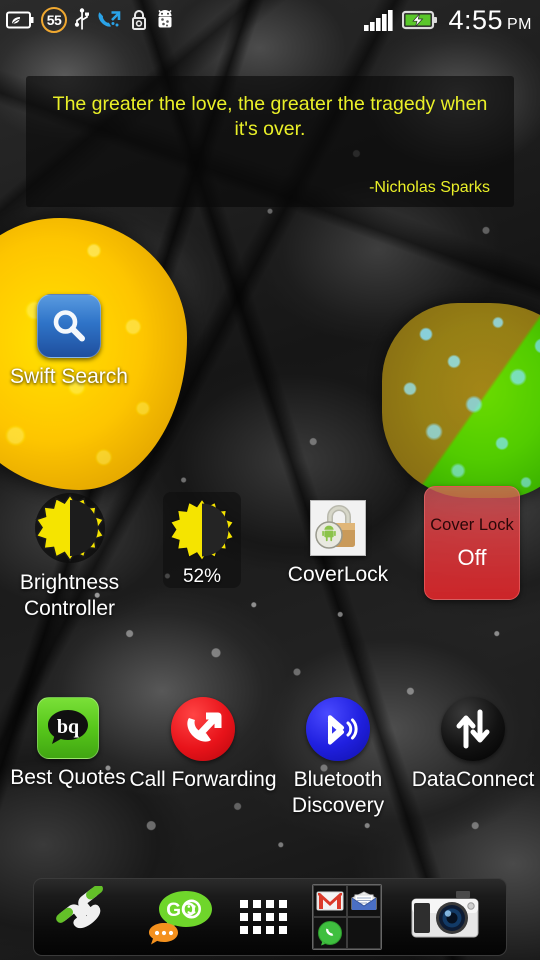 Image resolution: width=540 pixels, height=960 pixels. I want to click on speech-bubble-bq-icon: bq, so click(68, 728).